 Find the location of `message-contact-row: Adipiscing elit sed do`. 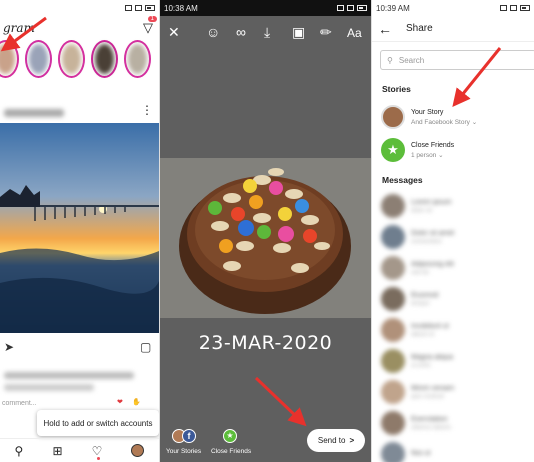

message-contact-row: Adipiscing elit sed do is located at coordinates (456, 268).